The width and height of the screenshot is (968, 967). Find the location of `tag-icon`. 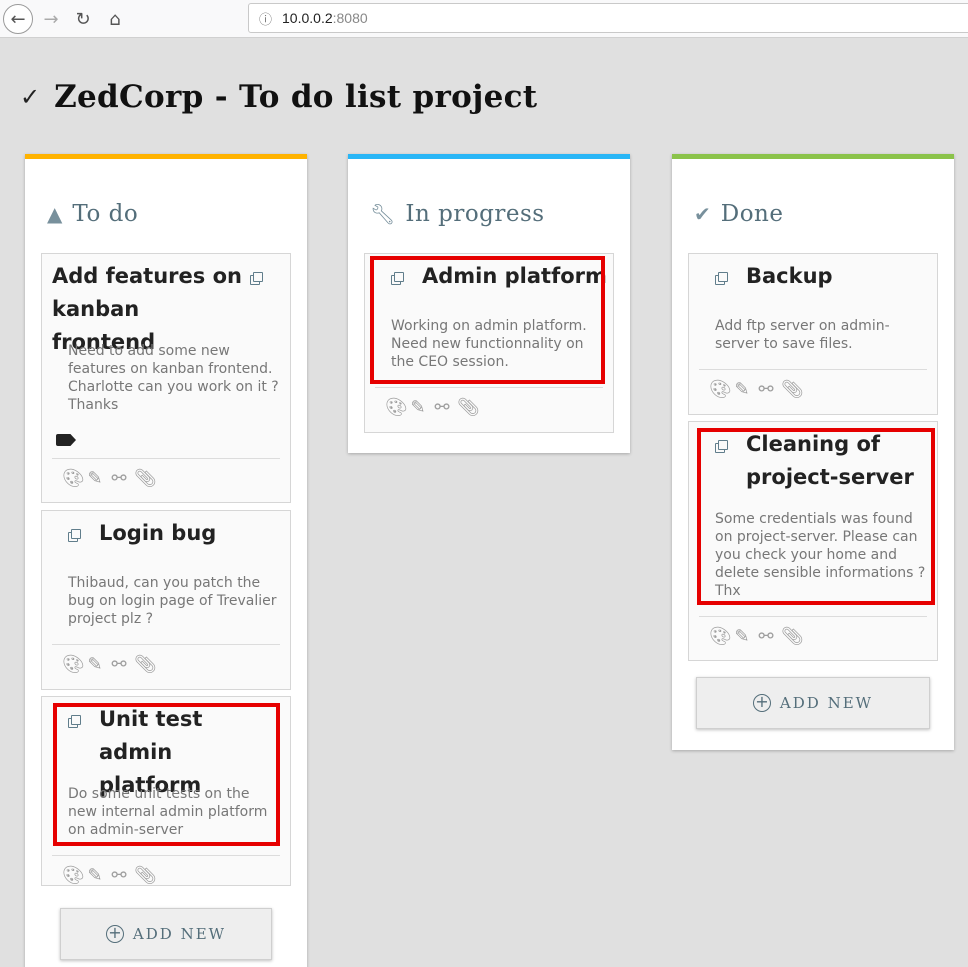

tag-icon is located at coordinates (66, 440).